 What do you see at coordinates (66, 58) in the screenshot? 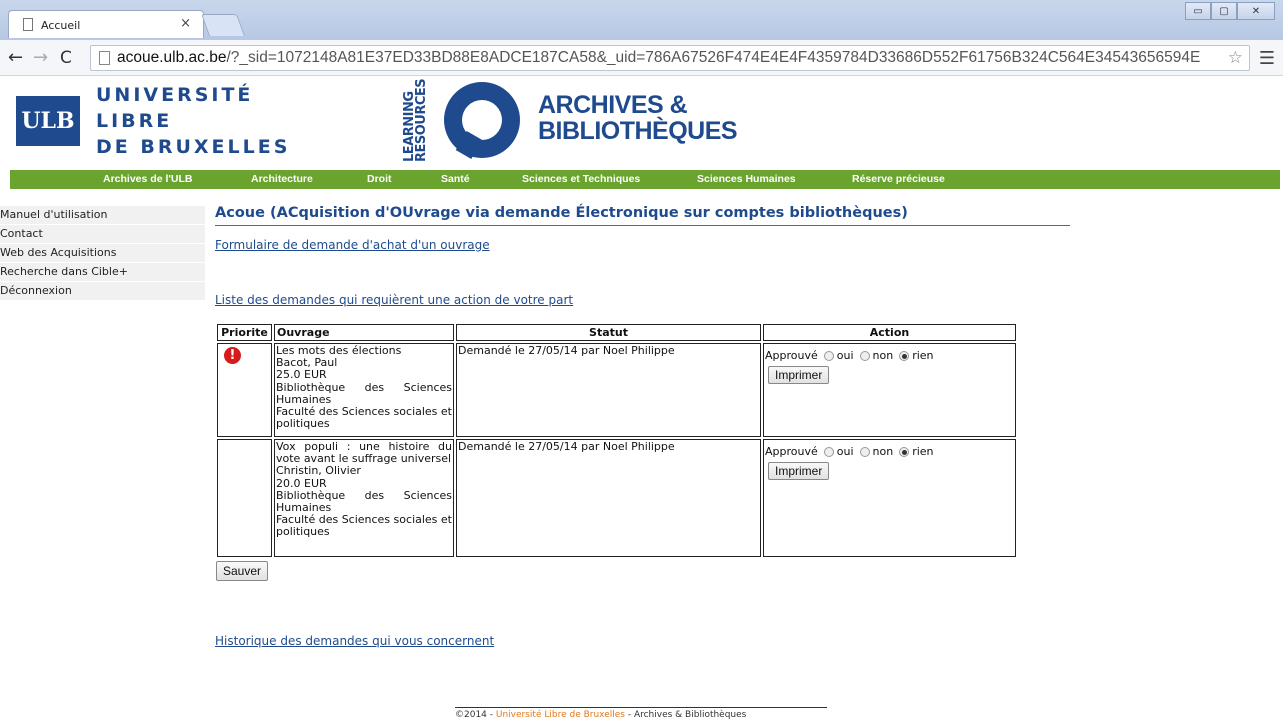
I see `reload-icon: C` at bounding box center [66, 58].